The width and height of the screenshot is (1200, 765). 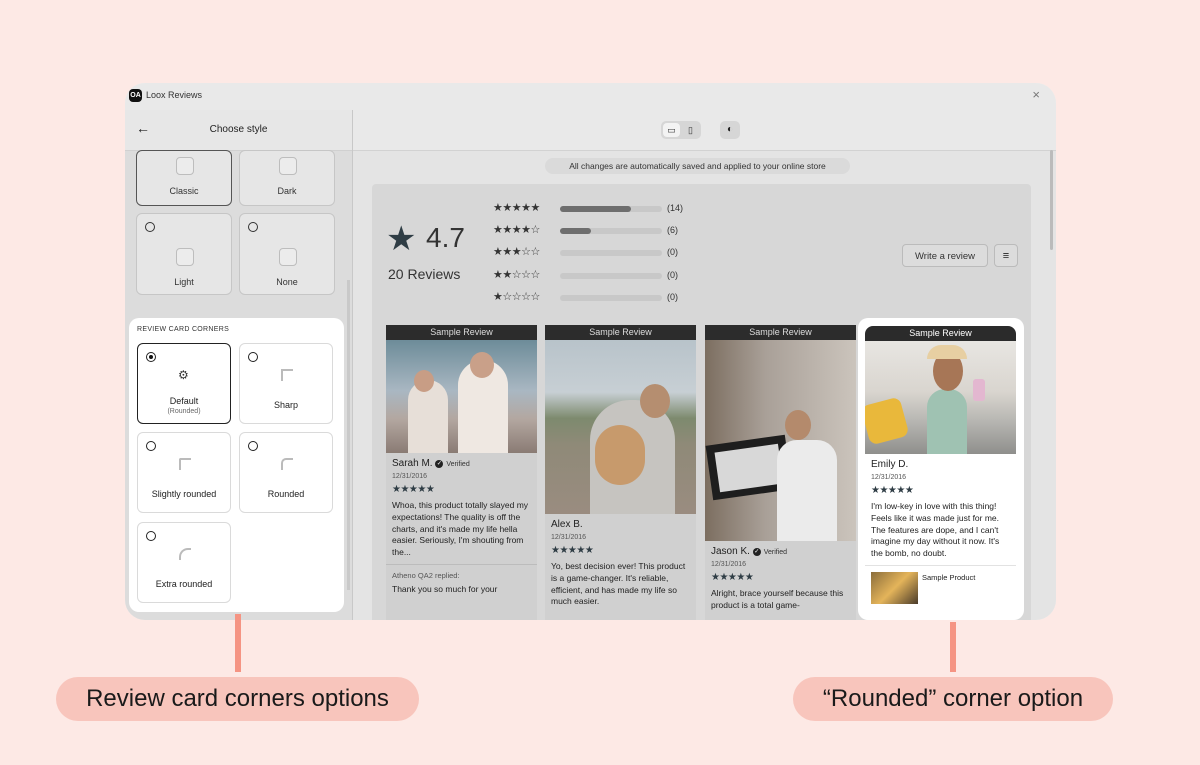 What do you see at coordinates (287, 282) in the screenshot?
I see `style-label-none: None` at bounding box center [287, 282].